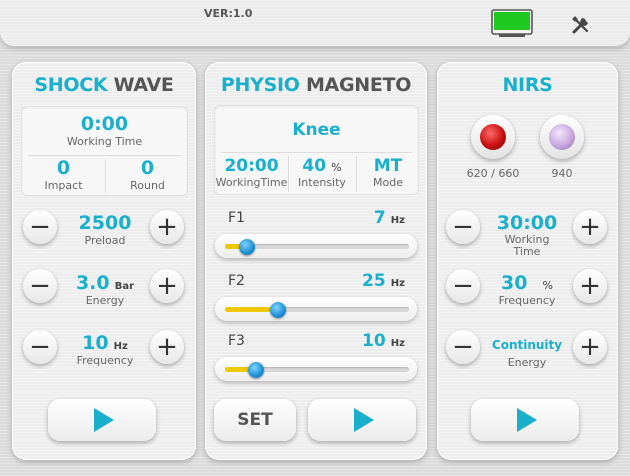 The width and height of the screenshot is (630, 476). What do you see at coordinates (104, 85) in the screenshot?
I see `shockwave-title: SHOCK WAVE` at bounding box center [104, 85].